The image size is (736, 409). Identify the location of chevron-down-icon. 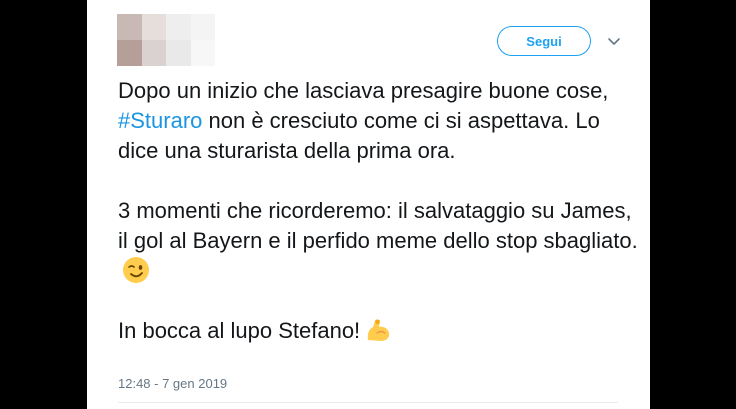
(614, 41).